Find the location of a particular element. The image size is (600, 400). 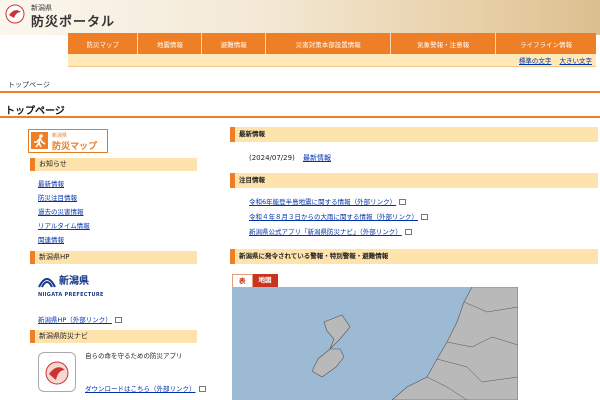

niigata-logo-jp: 新潟県 is located at coordinates (74, 281).